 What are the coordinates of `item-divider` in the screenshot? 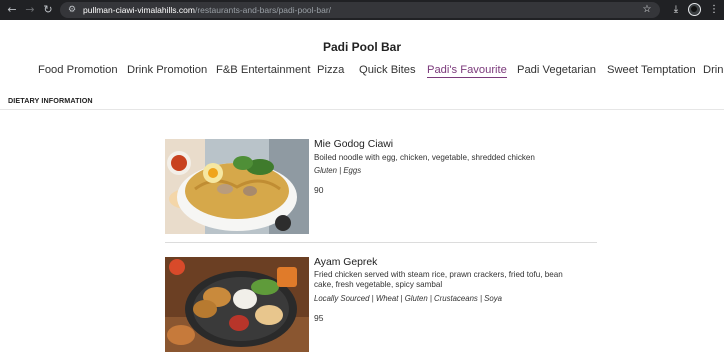 It's located at (381, 242).